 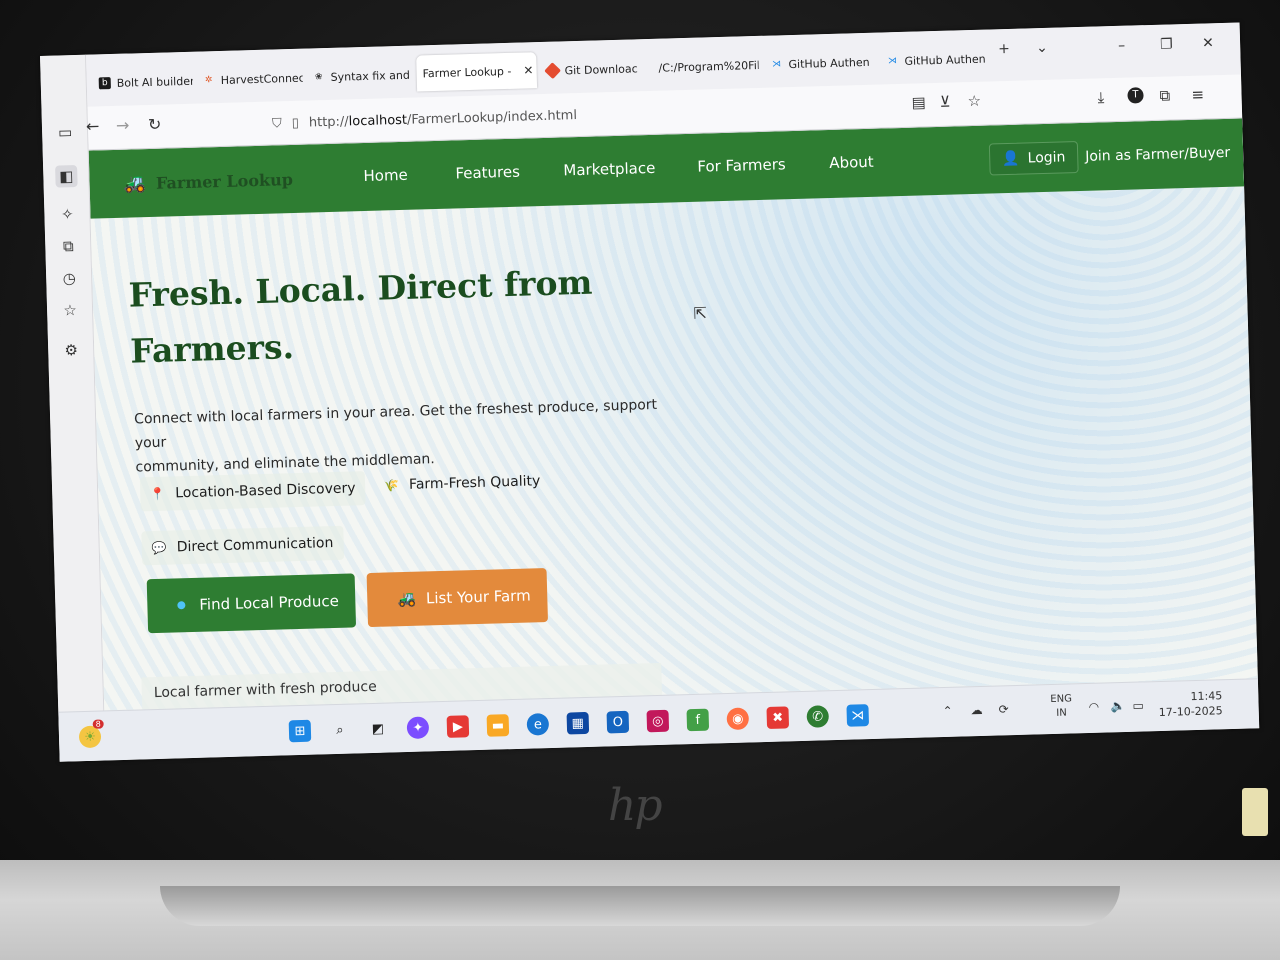 I want to click on extensions-icon: ⧉, so click(x=1164, y=95).